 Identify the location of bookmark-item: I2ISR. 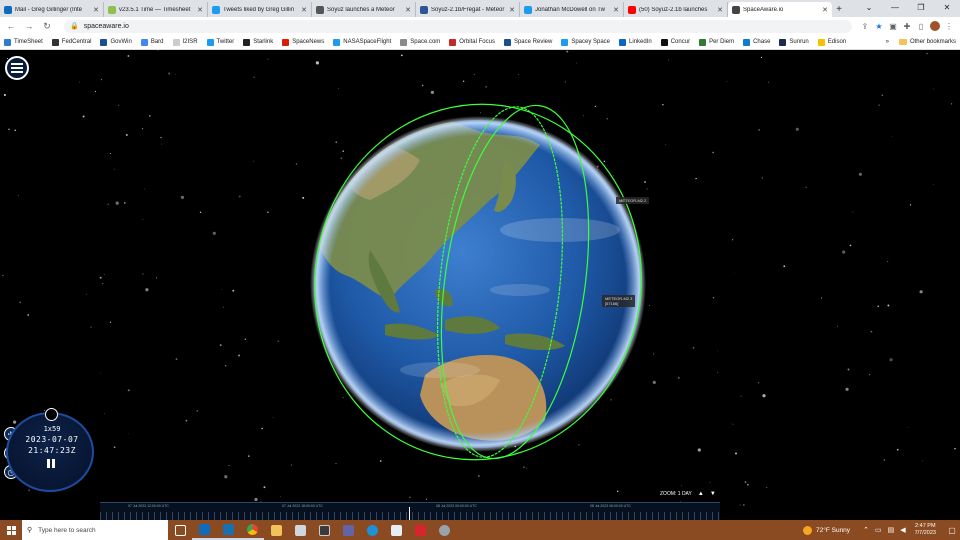
(185, 42).